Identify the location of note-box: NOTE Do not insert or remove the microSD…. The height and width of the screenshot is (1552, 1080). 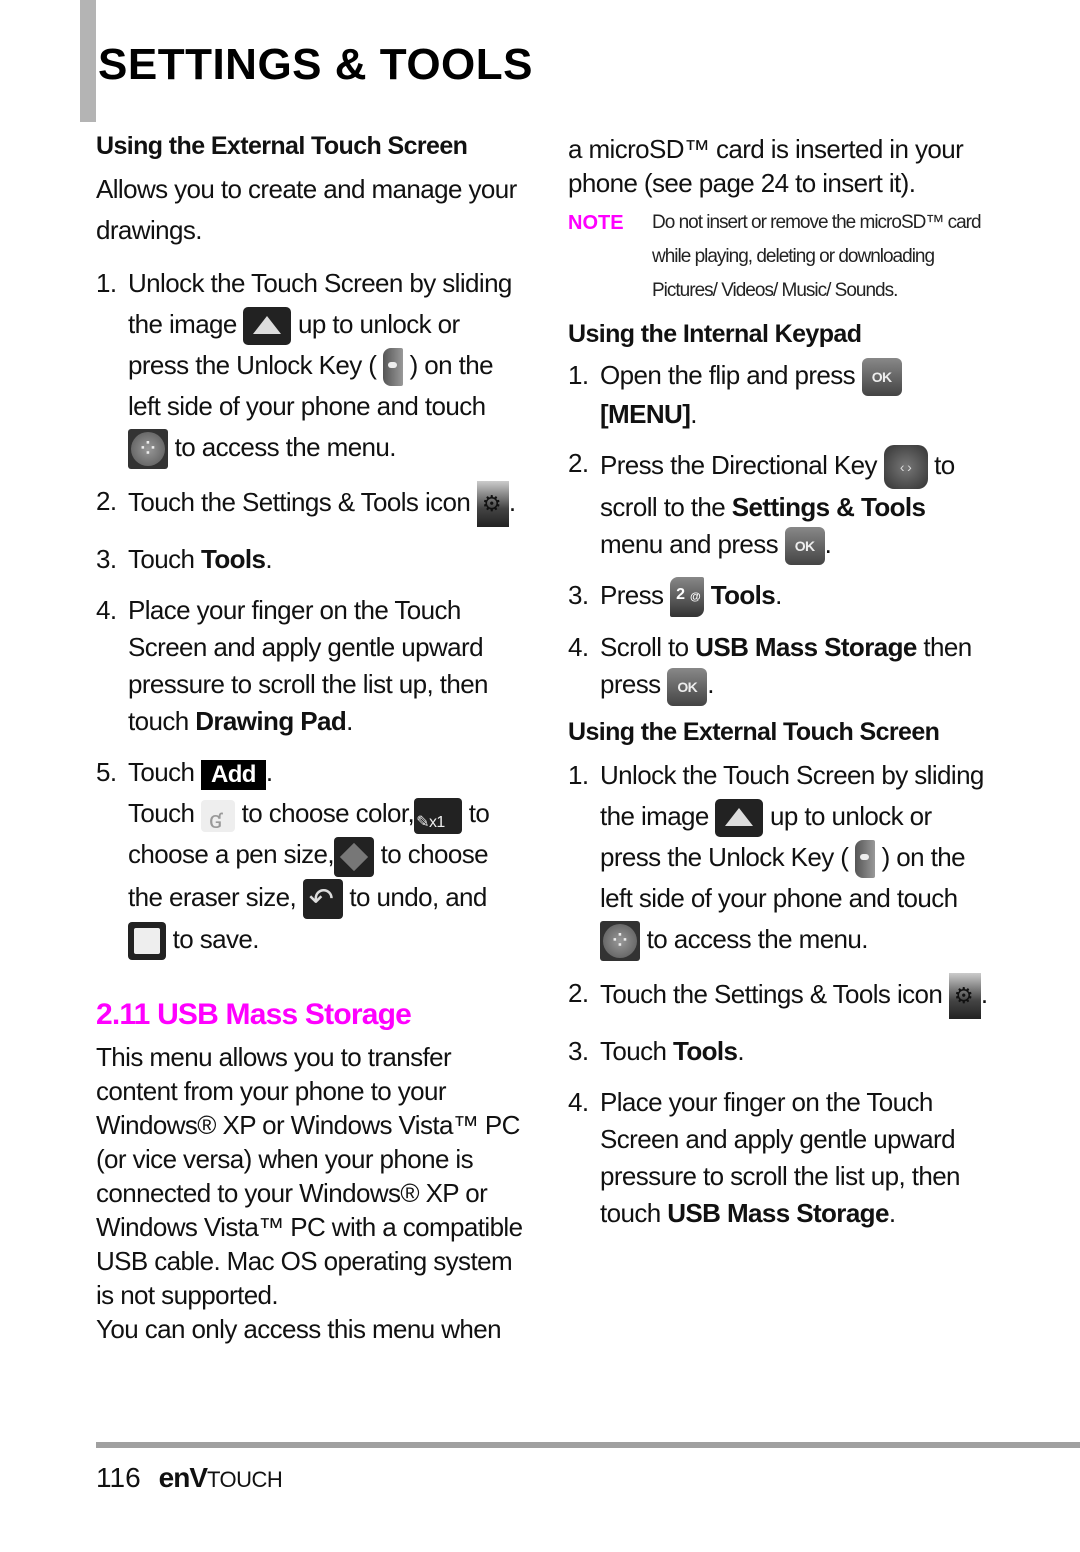
(778, 257).